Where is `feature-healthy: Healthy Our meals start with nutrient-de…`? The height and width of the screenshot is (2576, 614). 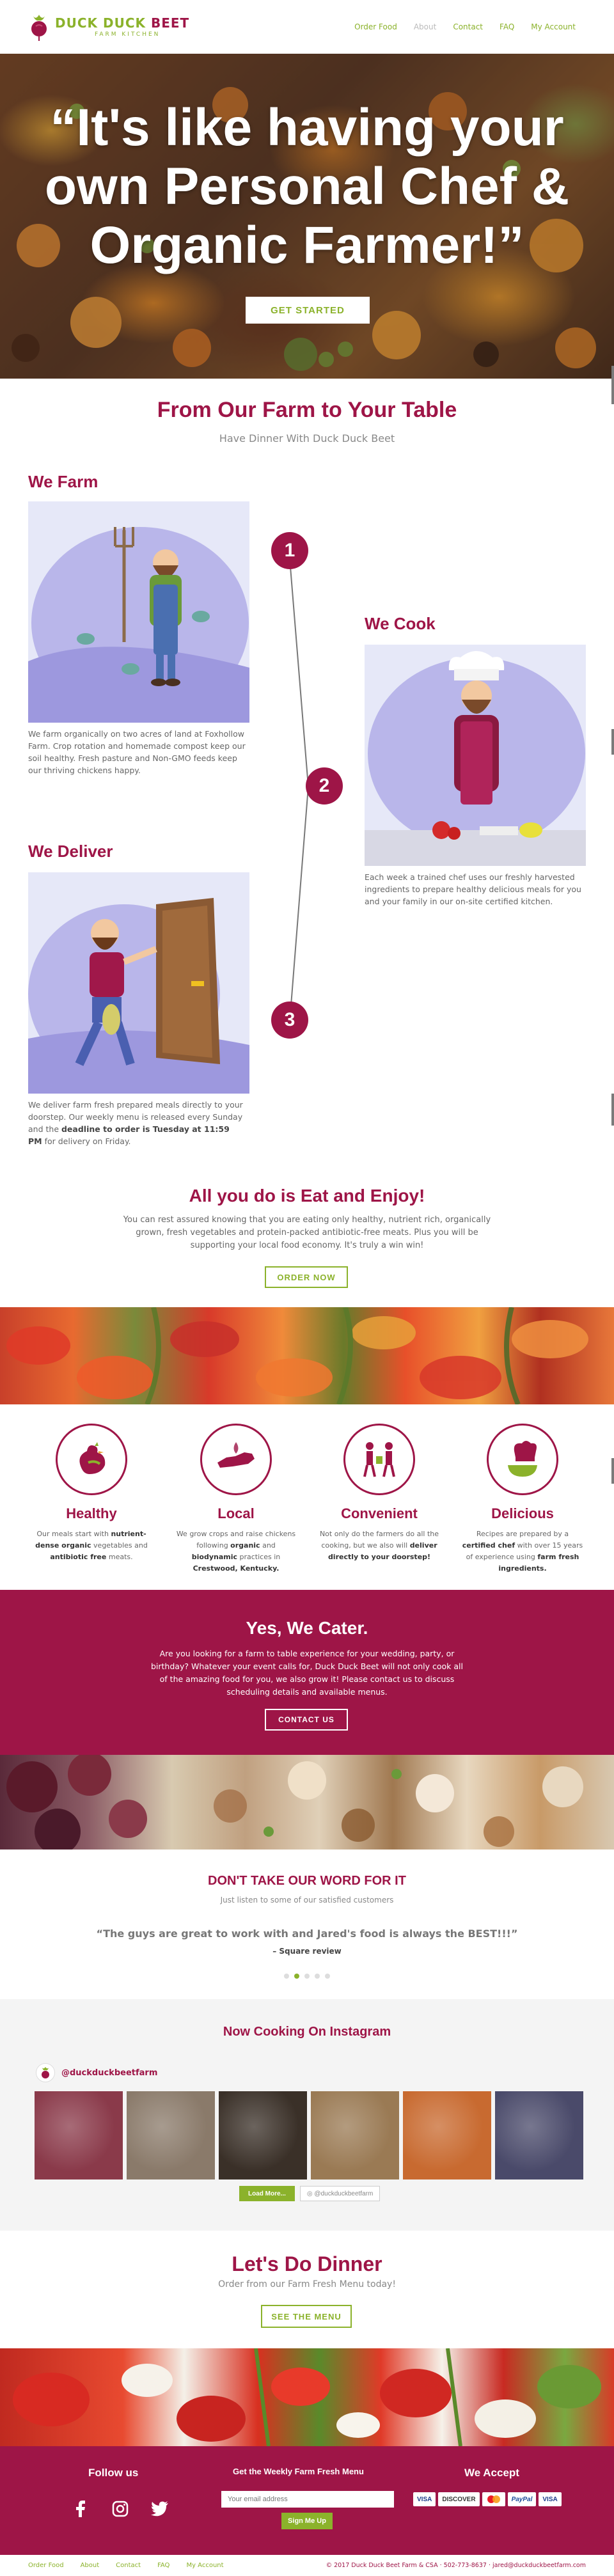
feature-healthy: Healthy Our meals start with nutrient-de… is located at coordinates (91, 1493).